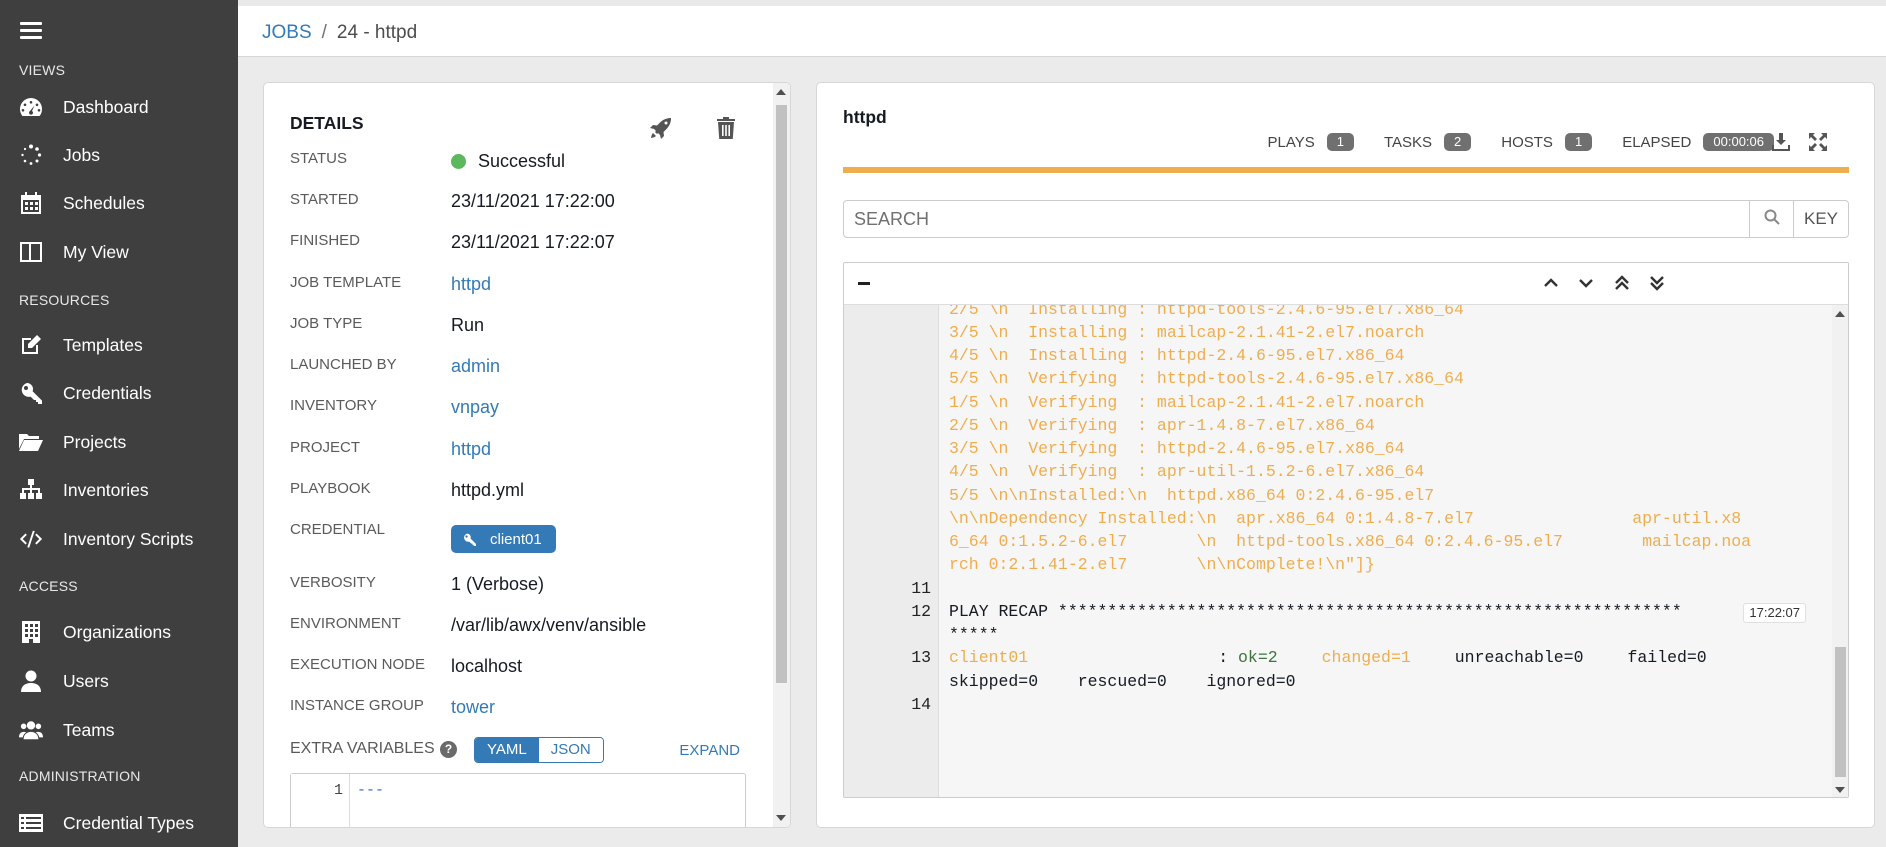  I want to click on sidebar-item-inventories: Inventories, so click(119, 490).